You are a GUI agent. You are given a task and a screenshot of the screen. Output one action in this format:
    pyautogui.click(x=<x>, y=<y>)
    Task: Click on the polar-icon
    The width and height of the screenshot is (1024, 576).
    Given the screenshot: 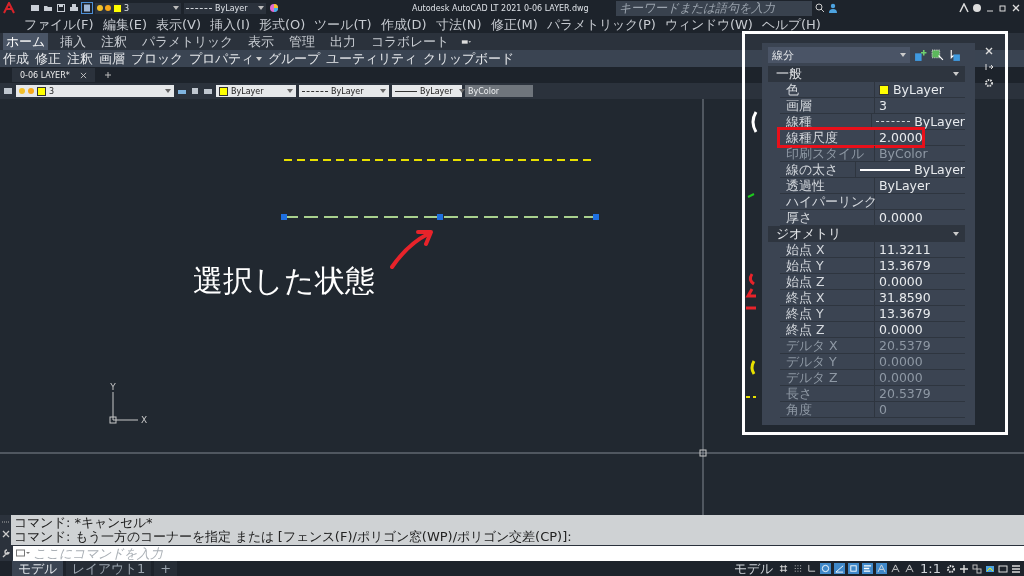 What is the action you would take?
    pyautogui.click(x=826, y=568)
    